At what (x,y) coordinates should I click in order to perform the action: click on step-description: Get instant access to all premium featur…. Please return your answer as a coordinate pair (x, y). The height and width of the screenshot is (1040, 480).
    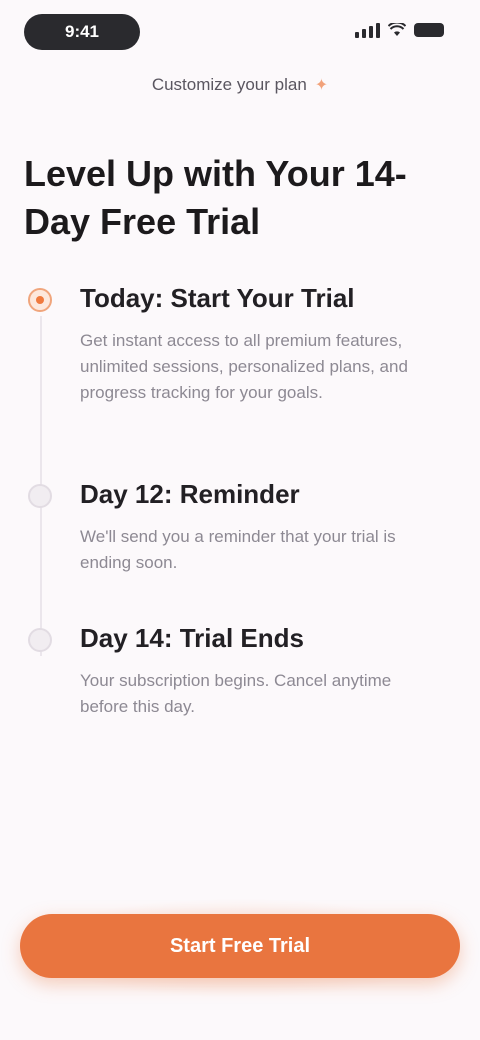
    Looking at the image, I should click on (244, 366).